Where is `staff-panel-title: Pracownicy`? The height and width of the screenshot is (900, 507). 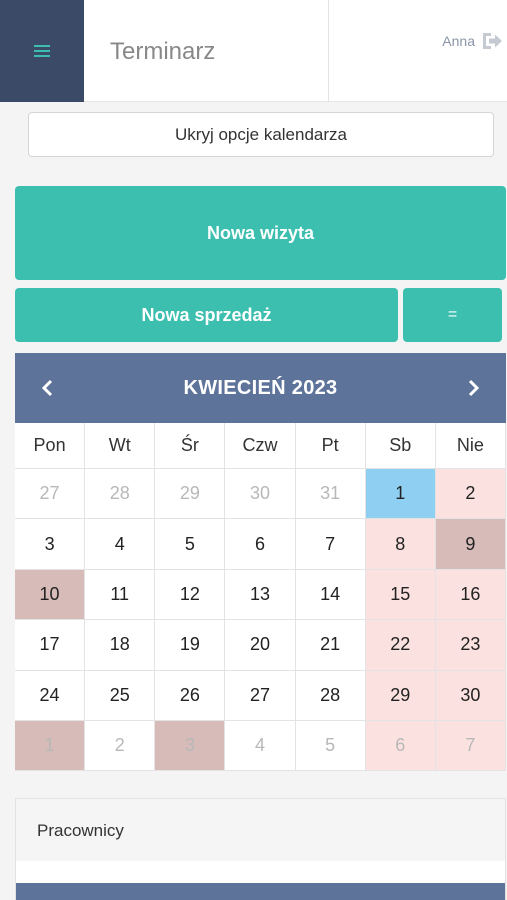
staff-panel-title: Pracownicy is located at coordinates (80, 830).